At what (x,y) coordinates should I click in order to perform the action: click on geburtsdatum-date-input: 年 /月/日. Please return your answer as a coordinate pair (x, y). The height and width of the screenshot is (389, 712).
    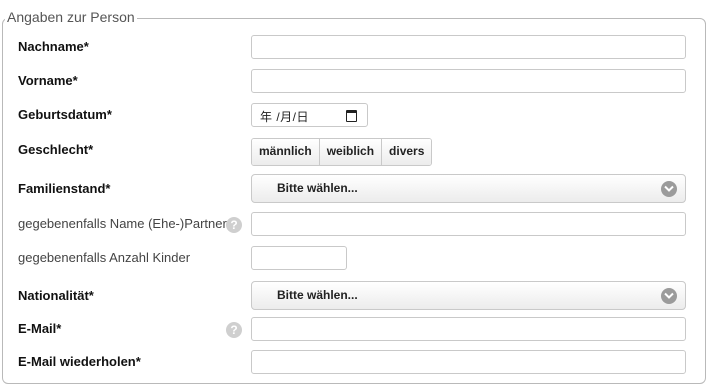
    Looking at the image, I should click on (309, 115).